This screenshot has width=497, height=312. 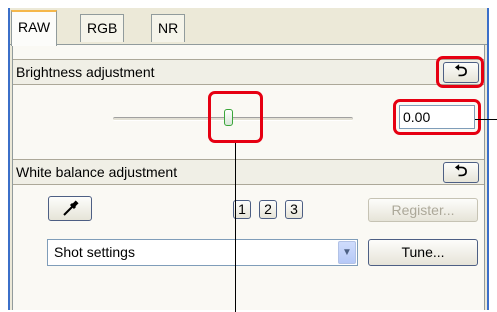 I want to click on eyedropper-button, so click(x=70, y=208).